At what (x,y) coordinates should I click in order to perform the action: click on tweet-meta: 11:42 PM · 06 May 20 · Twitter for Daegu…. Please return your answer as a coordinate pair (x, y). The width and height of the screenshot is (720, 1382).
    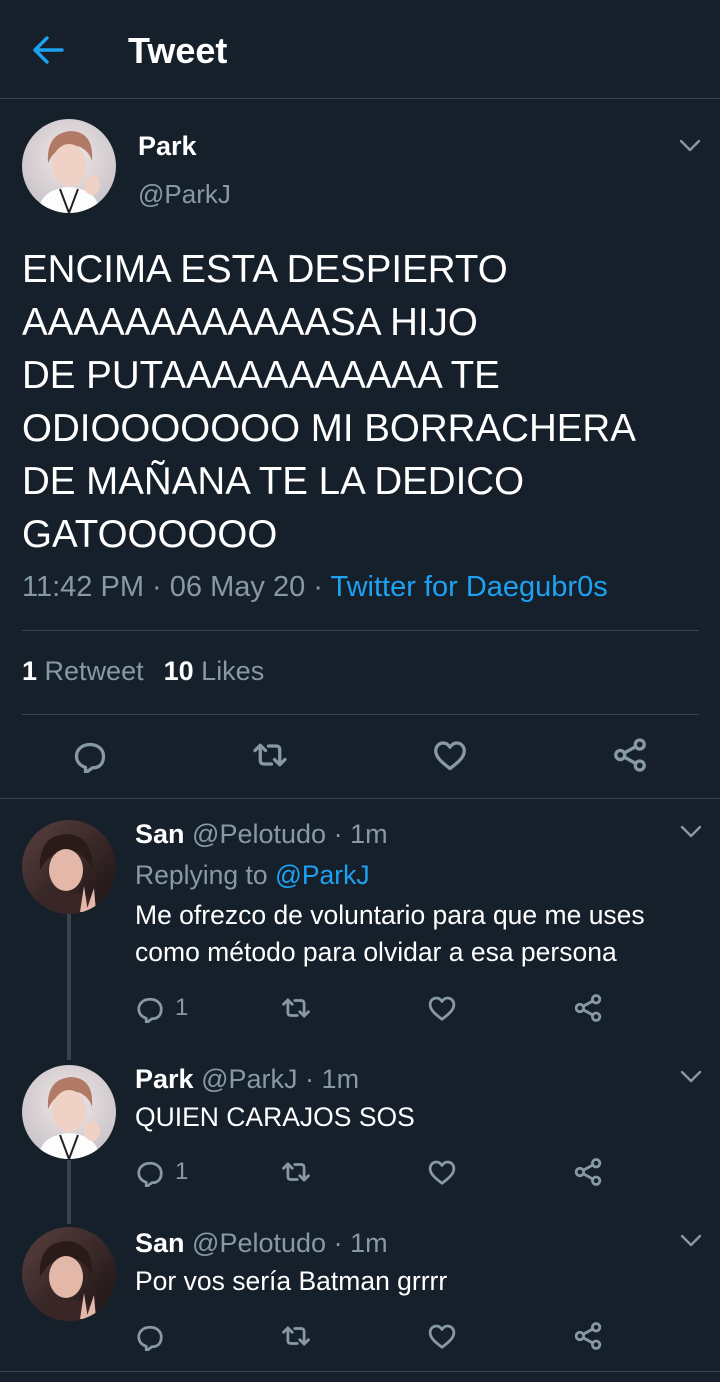
    Looking at the image, I should click on (315, 587).